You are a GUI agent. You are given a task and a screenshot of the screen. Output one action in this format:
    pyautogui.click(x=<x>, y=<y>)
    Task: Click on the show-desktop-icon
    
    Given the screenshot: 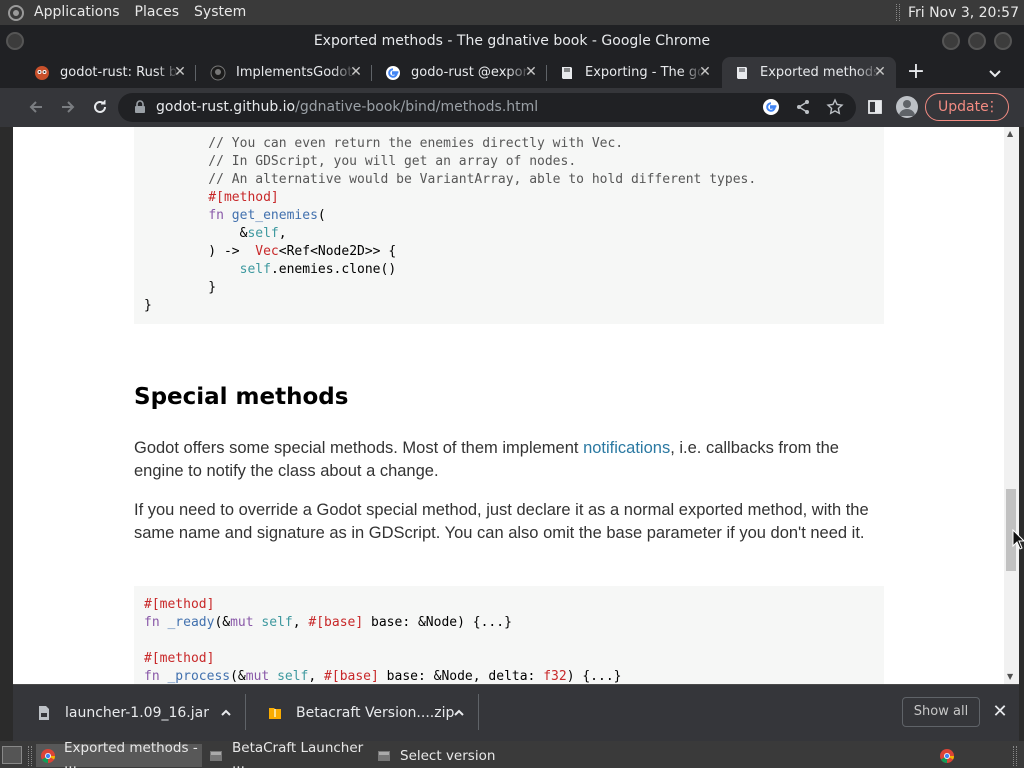 What is the action you would take?
    pyautogui.click(x=12, y=755)
    